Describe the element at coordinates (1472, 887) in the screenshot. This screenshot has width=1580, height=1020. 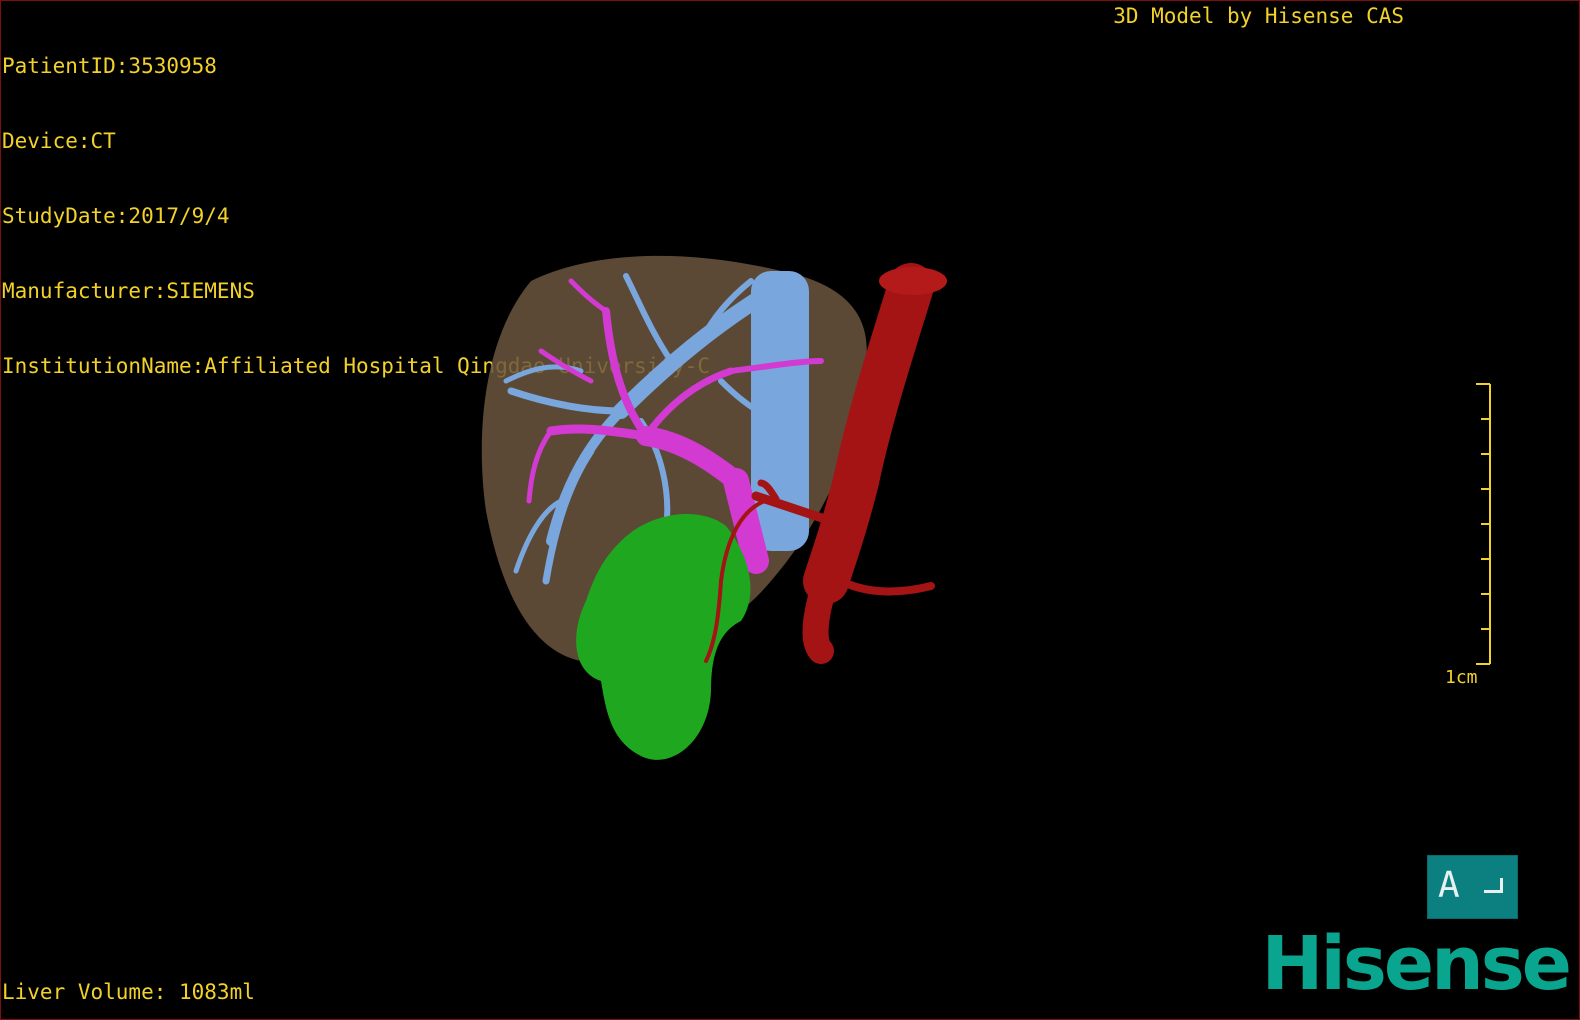
I see `orientation-indicator: A` at that location.